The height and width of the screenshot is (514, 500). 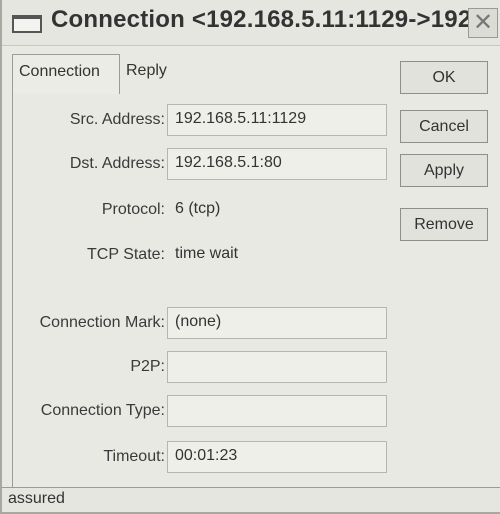 What do you see at coordinates (277, 164) in the screenshot?
I see `dst-address-field: 192.168.5.1:80` at bounding box center [277, 164].